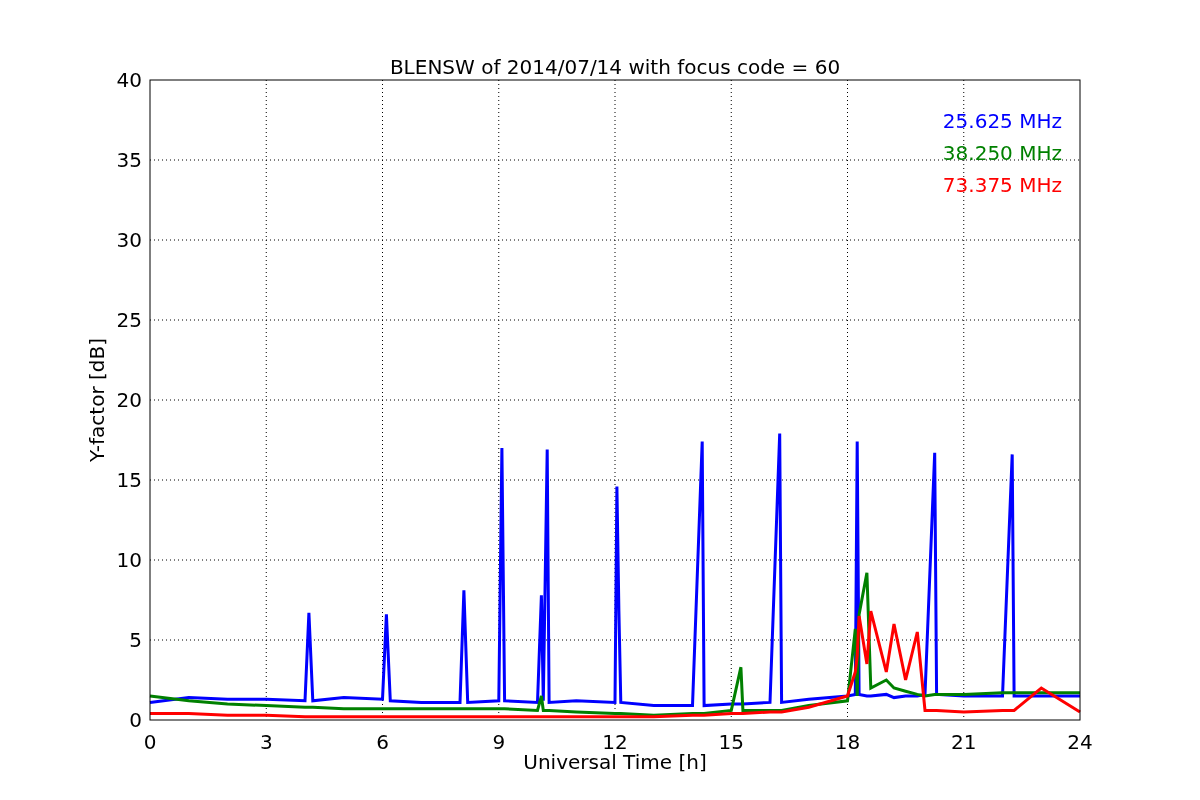 This screenshot has height=800, width=1200. Describe the element at coordinates (1002, 153) in the screenshot. I see `legend-label: 38.250 MHz` at that location.